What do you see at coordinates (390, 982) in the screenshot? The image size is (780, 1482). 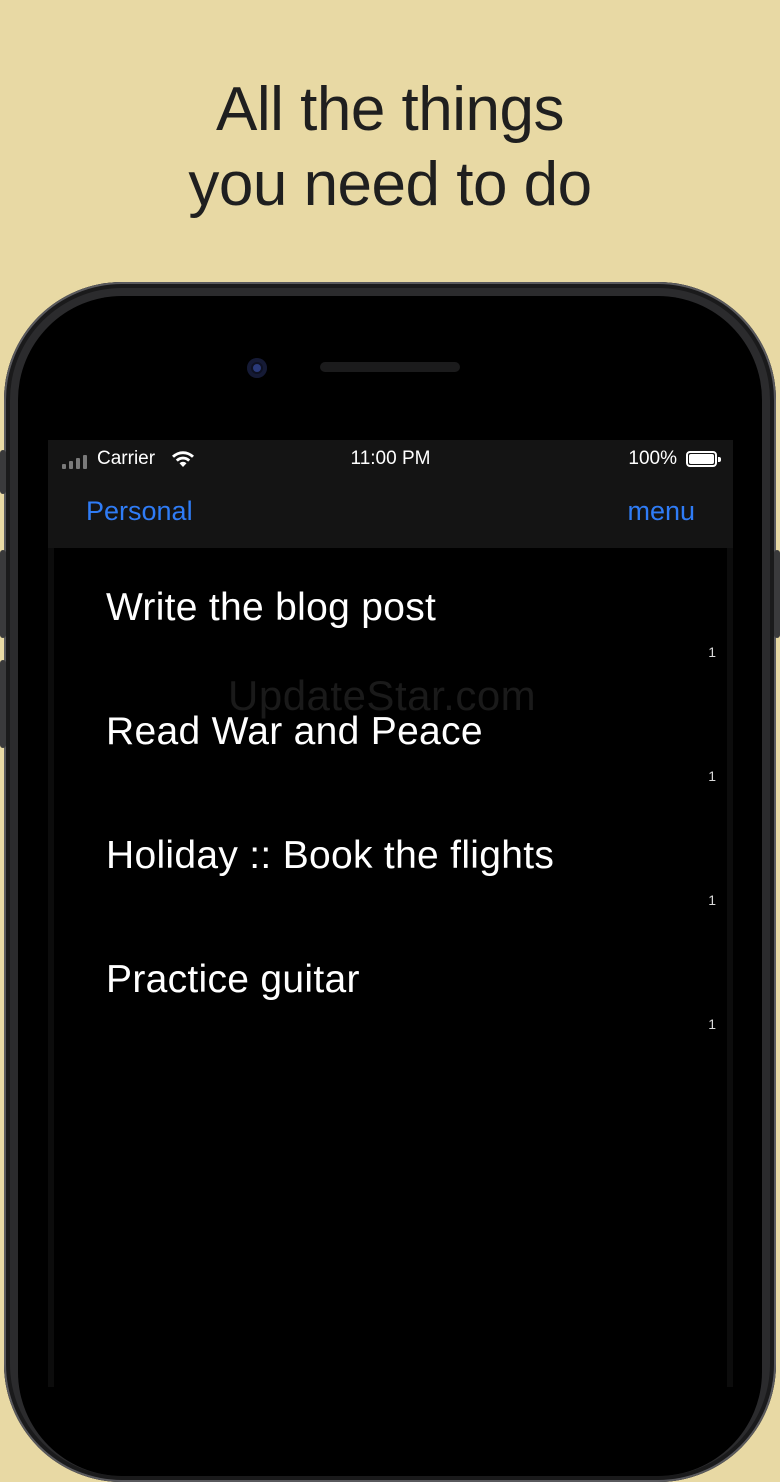 I see `task-item: Practice guitar 1` at bounding box center [390, 982].